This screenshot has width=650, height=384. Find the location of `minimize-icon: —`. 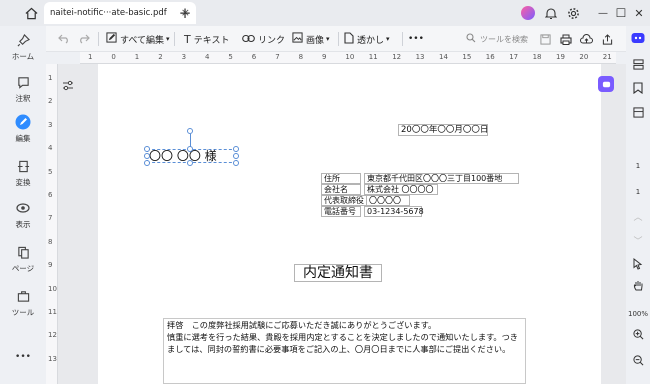

minimize-icon: — is located at coordinates (603, 13).